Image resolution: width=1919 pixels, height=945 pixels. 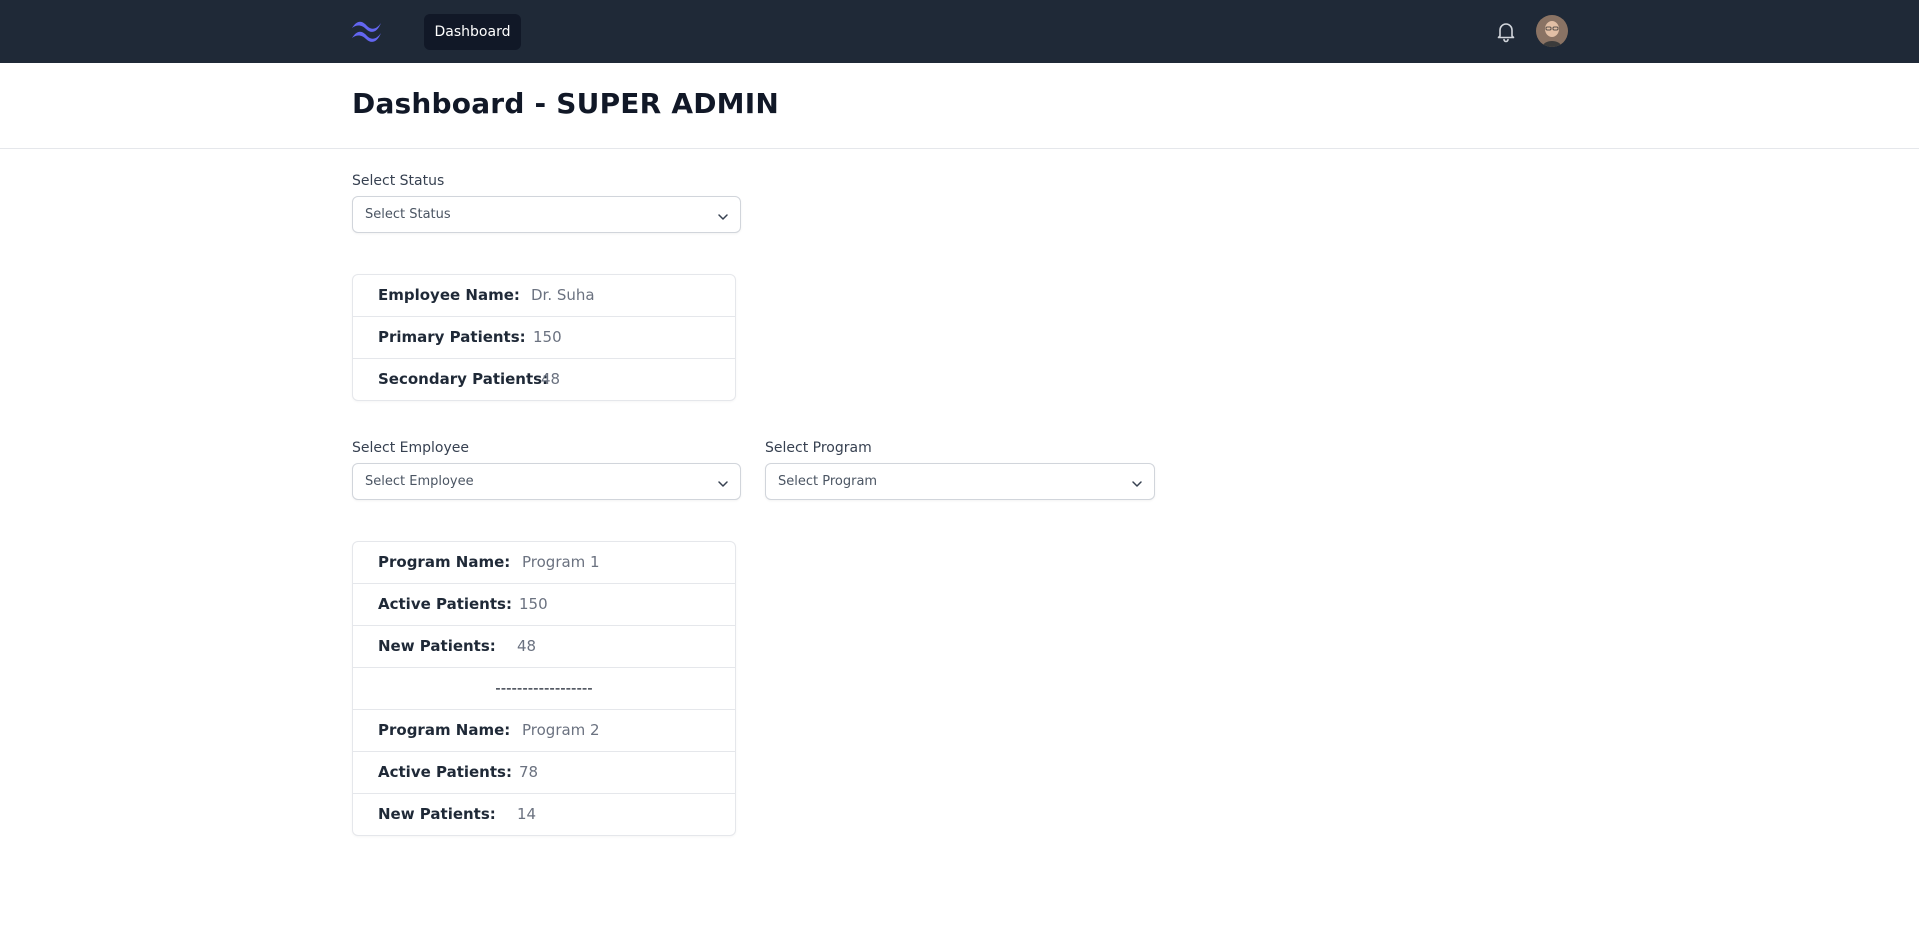 I want to click on bell-icon, so click(x=1506, y=31).